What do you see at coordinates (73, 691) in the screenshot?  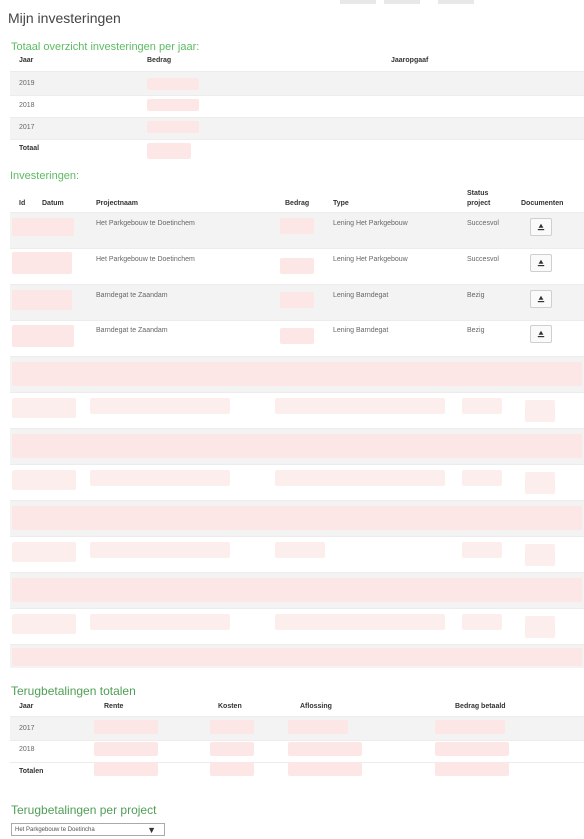 I see `repayments-totals-title: Terugbetalingen totalen` at bounding box center [73, 691].